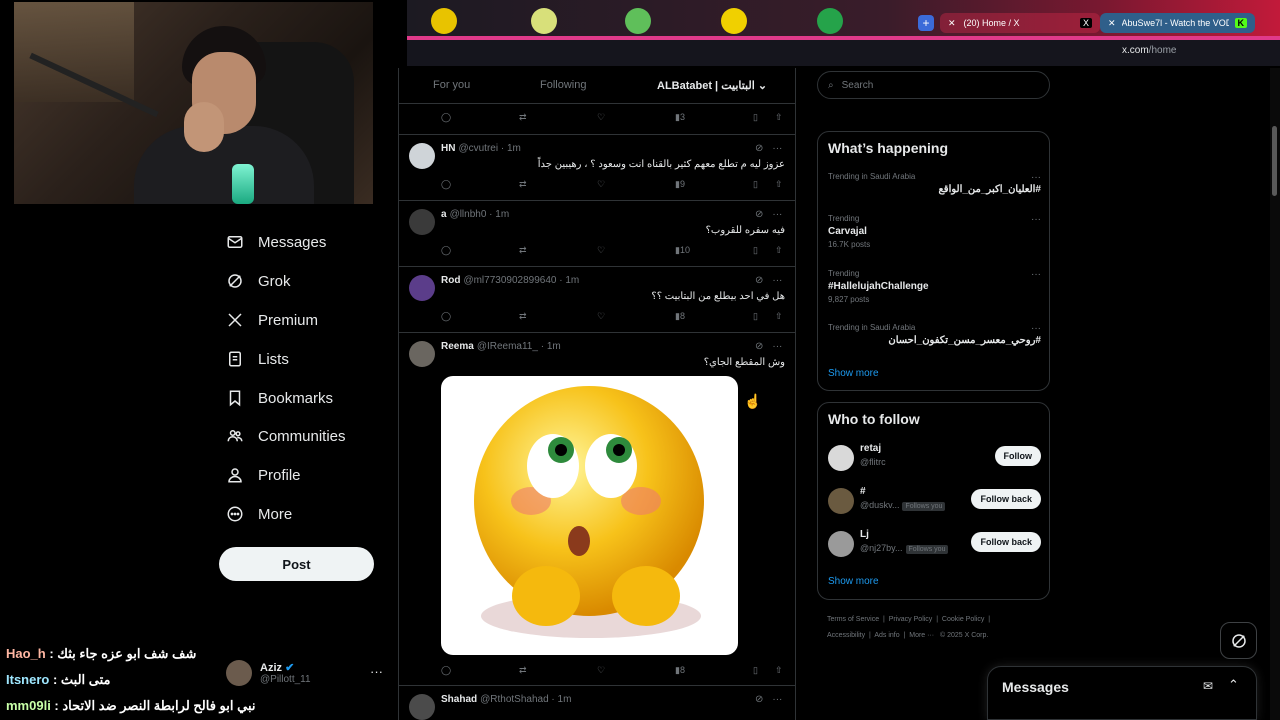 This screenshot has width=1280, height=720. What do you see at coordinates (926, 23) in the screenshot?
I see `new-tab-button: +` at bounding box center [926, 23].